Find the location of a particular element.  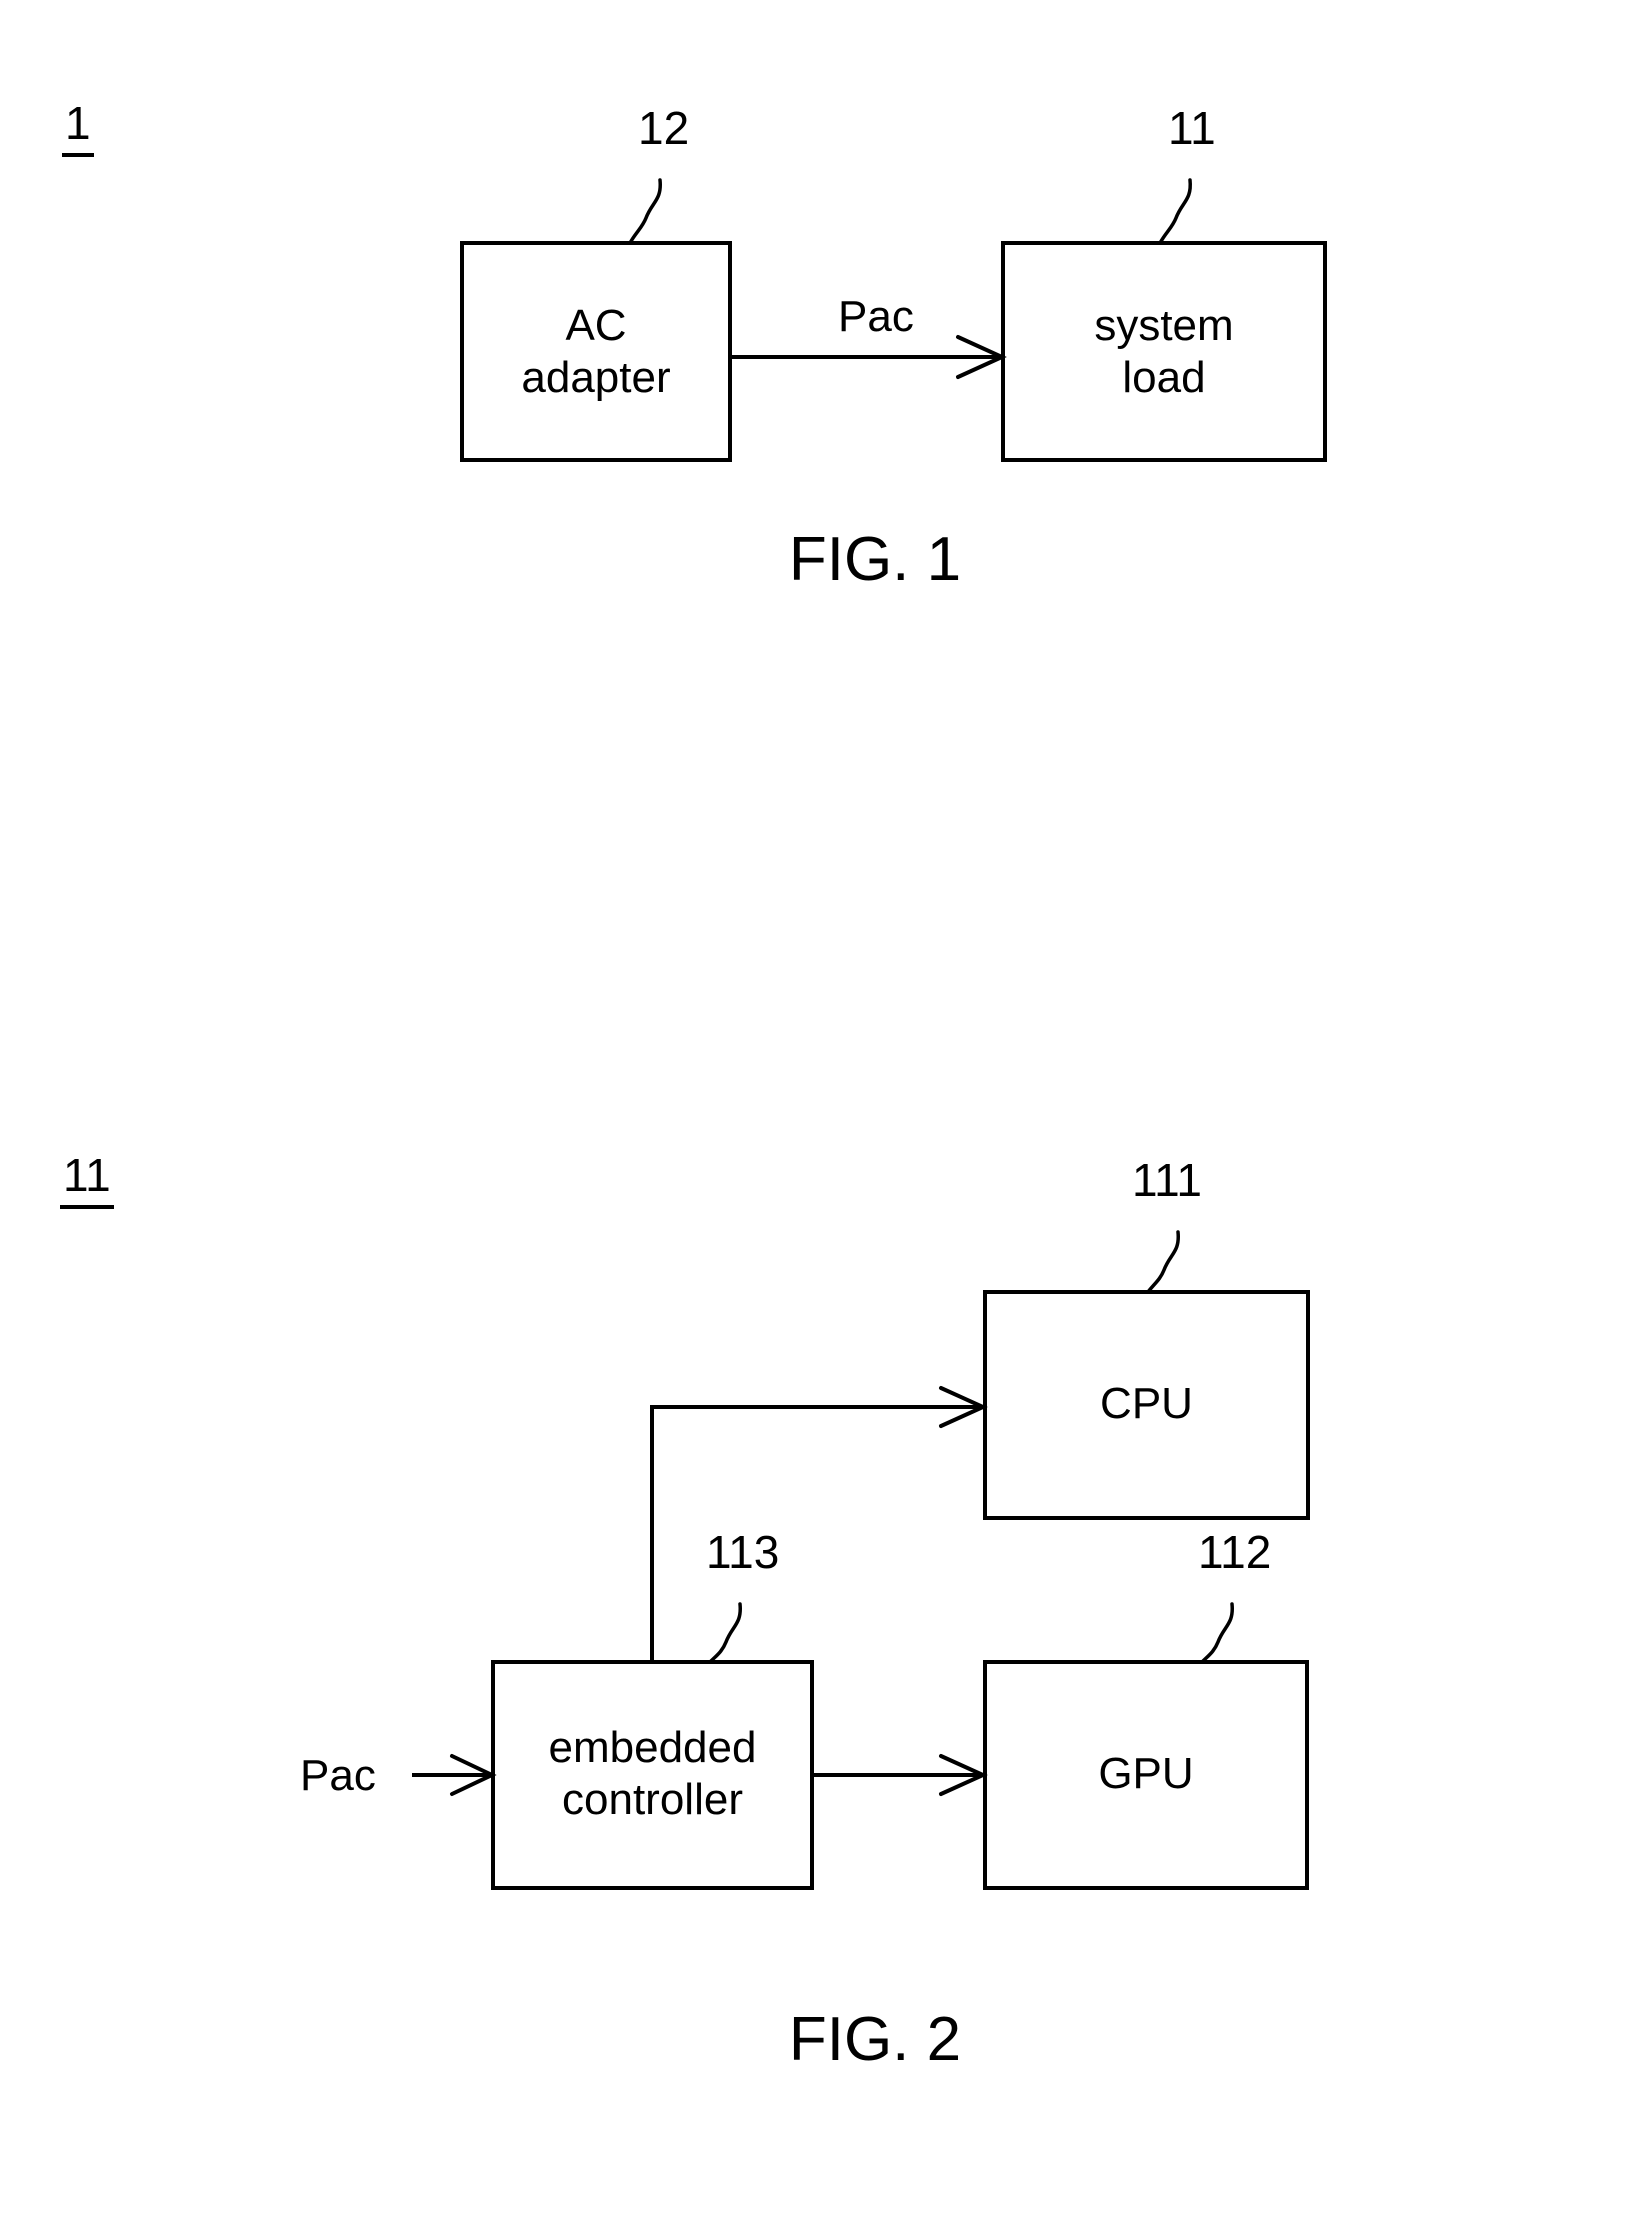

figure-2-identifier: 11 is located at coordinates (87, 1179).